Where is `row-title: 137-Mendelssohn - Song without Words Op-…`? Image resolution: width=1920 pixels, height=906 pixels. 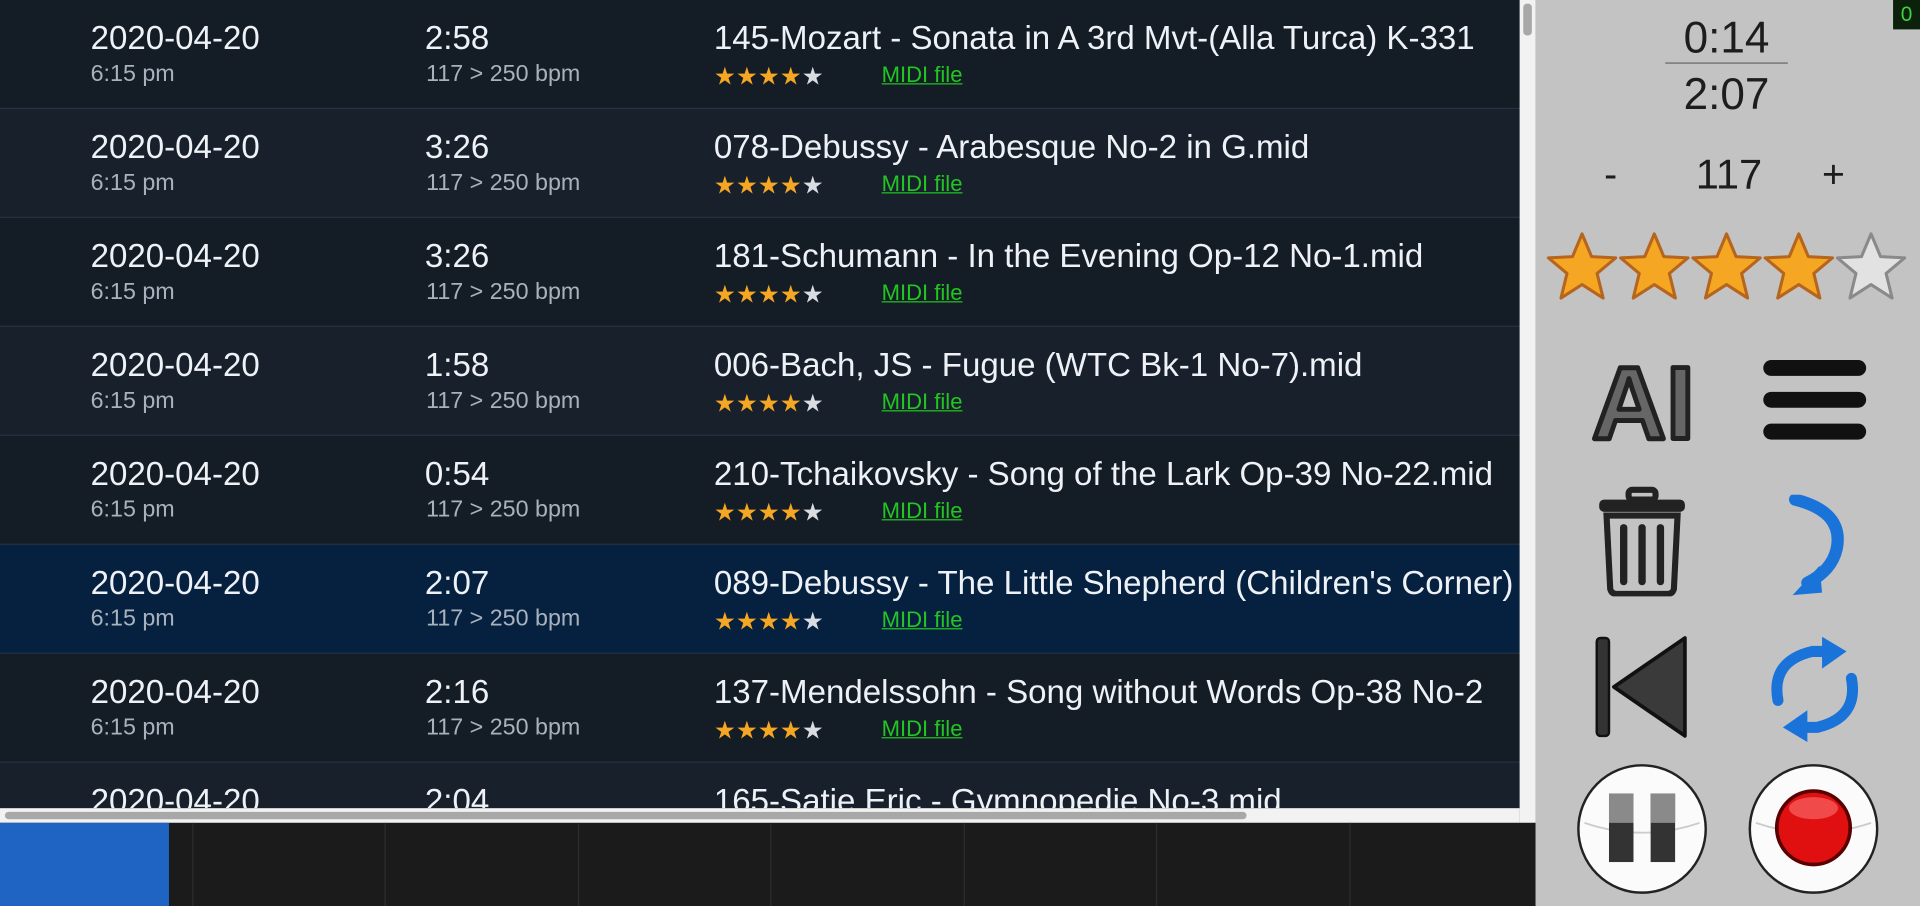 row-title: 137-Mendelssohn - Song without Words Op-… is located at coordinates (1098, 692).